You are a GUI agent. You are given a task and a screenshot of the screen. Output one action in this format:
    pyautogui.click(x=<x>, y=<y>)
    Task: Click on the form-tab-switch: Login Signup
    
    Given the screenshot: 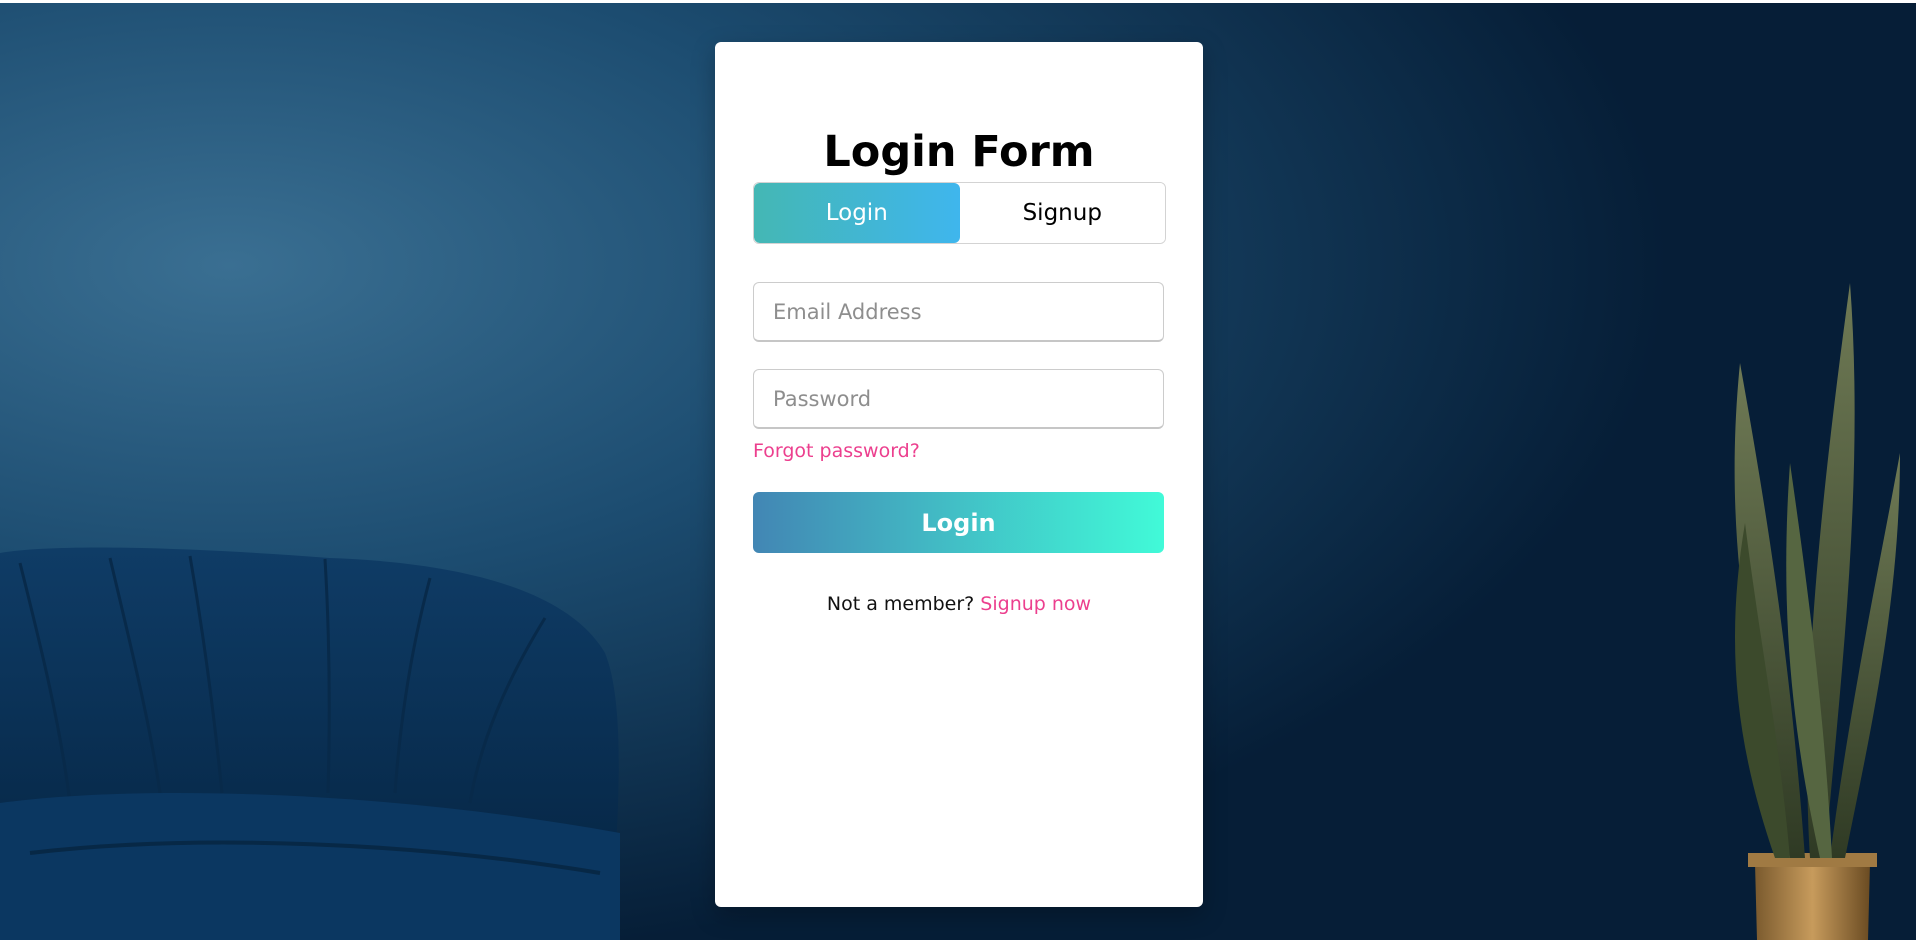 What is the action you would take?
    pyautogui.click(x=959, y=213)
    